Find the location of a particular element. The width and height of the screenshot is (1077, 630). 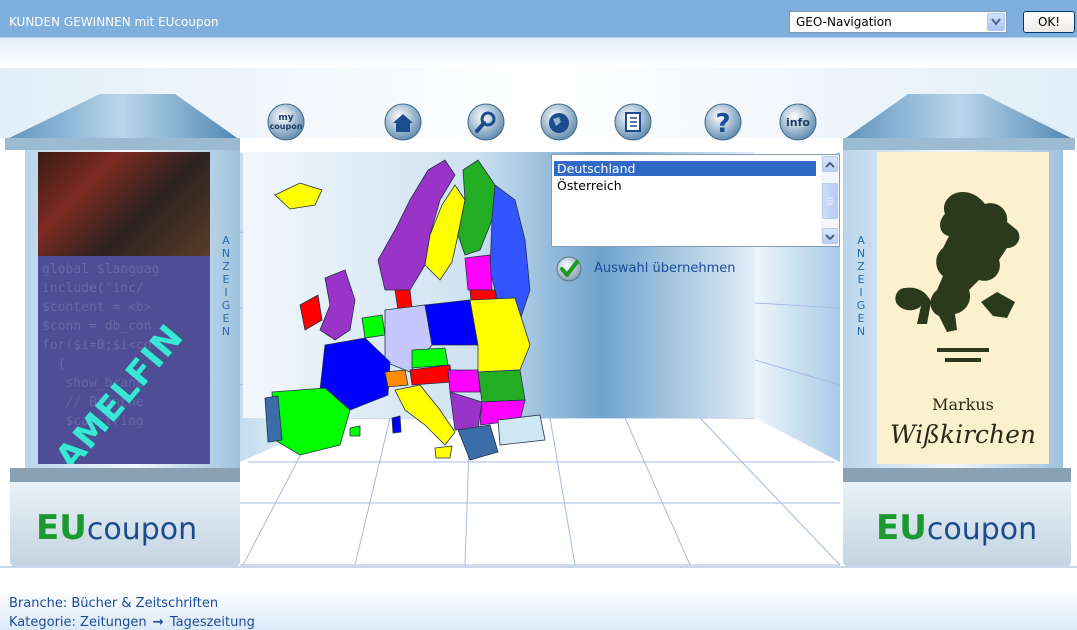

kategorie-link: Zeitungen is located at coordinates (113, 622).